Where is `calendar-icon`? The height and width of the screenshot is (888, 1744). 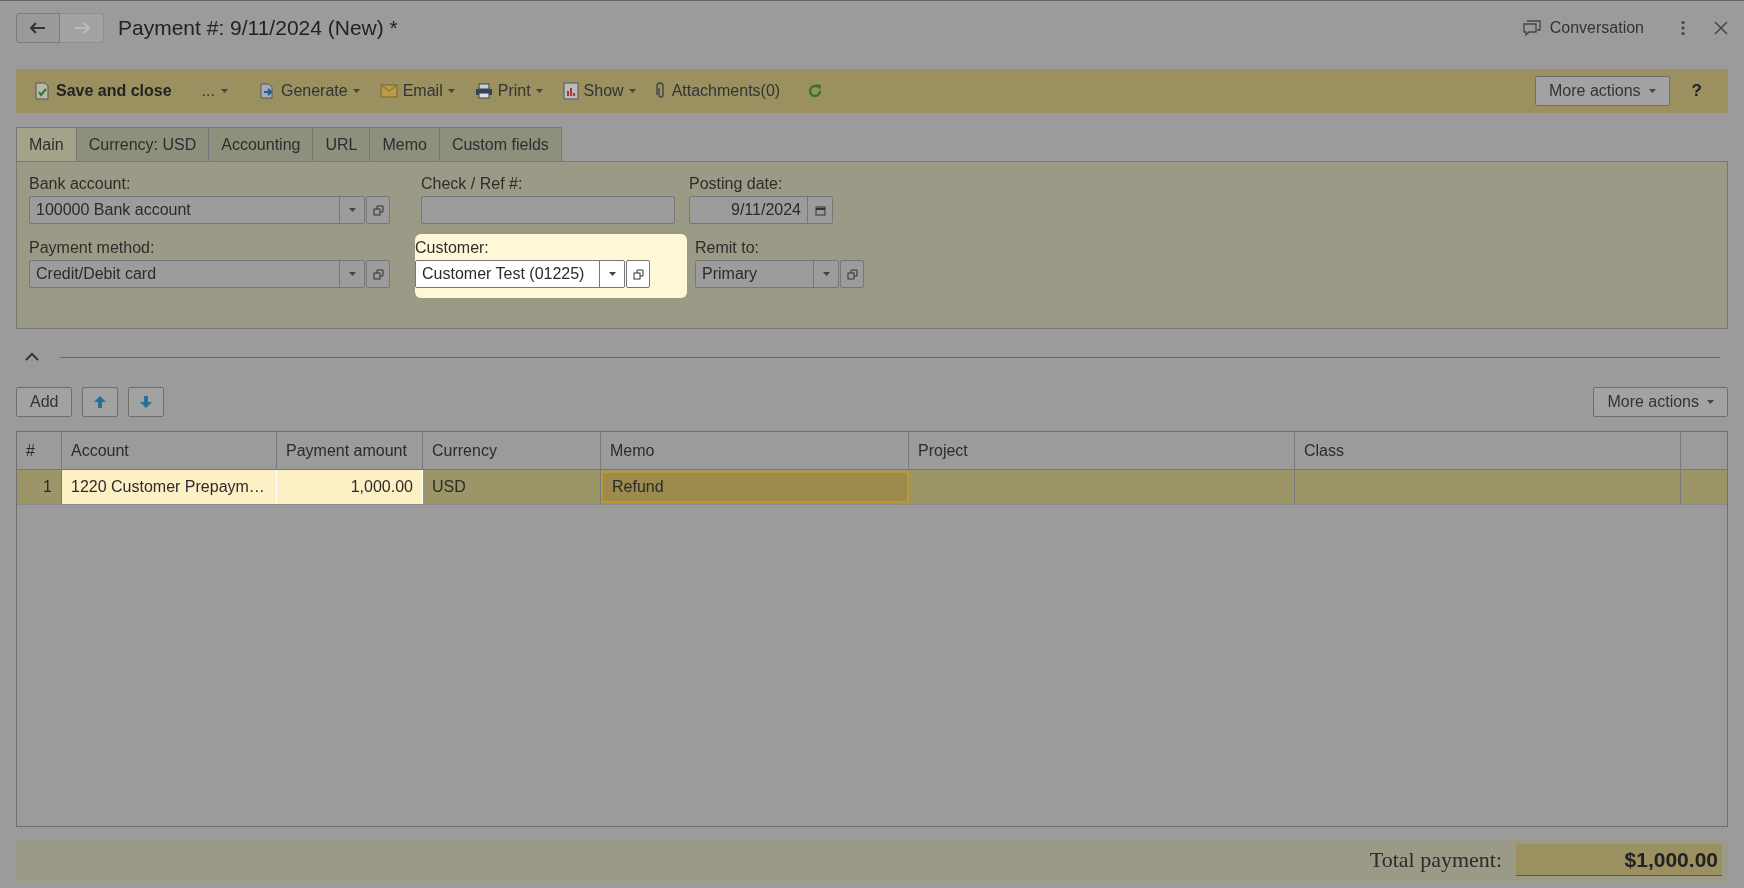 calendar-icon is located at coordinates (820, 210).